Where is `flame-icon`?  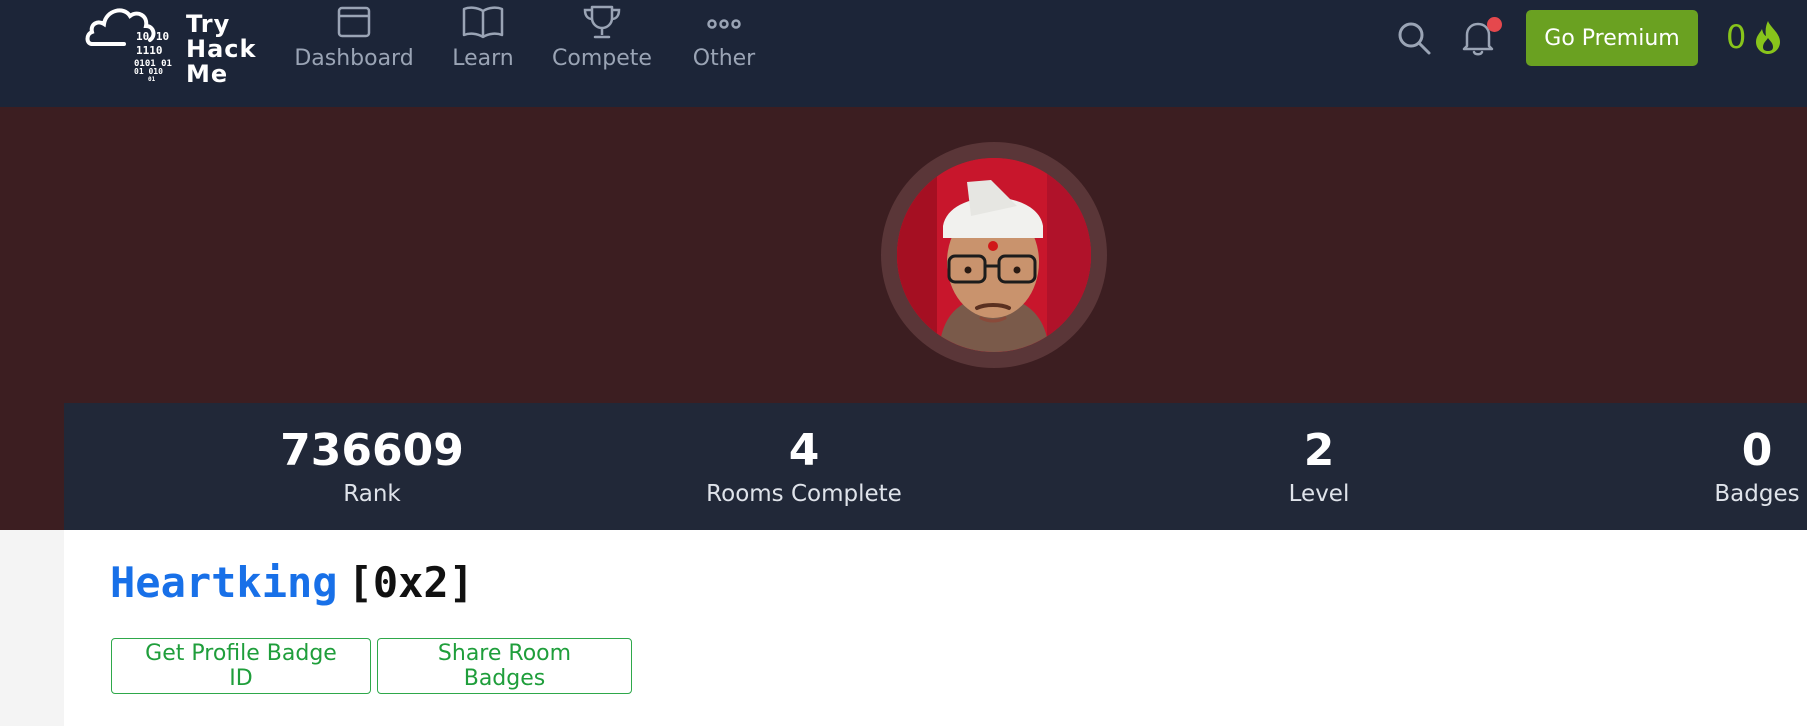 flame-icon is located at coordinates (1768, 37).